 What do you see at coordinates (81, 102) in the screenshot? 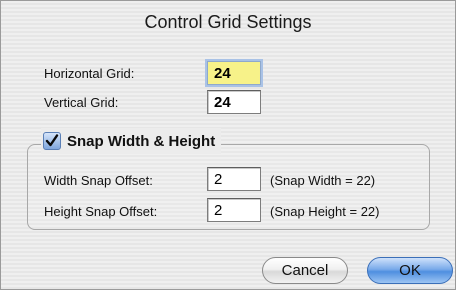
I see `vertical-grid-label: Vertical Grid:` at bounding box center [81, 102].